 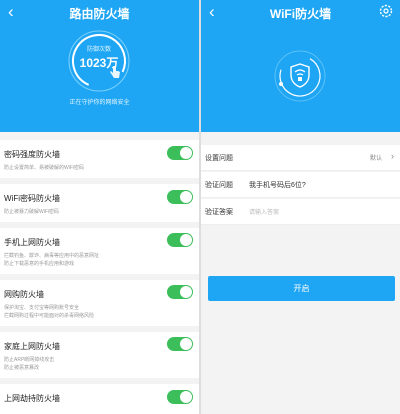 I want to click on wifi-shield-icon, so click(x=300, y=76).